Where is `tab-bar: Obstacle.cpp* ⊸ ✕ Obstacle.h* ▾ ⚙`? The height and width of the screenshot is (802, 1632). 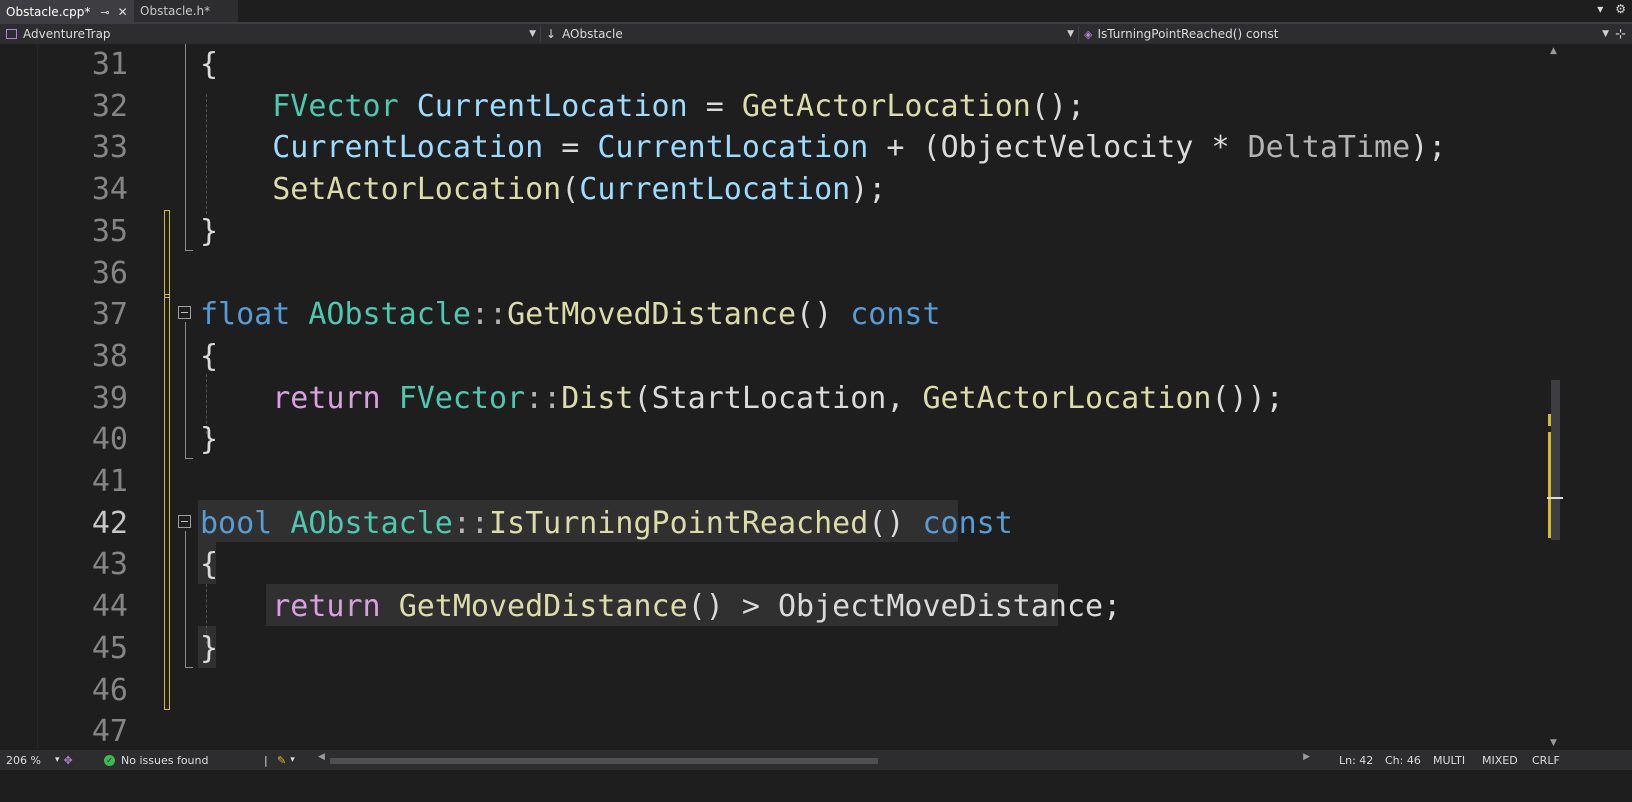
tab-bar: Obstacle.cpp* ⊸ ✕ Obstacle.h* ▾ ⚙ is located at coordinates (816, 11).